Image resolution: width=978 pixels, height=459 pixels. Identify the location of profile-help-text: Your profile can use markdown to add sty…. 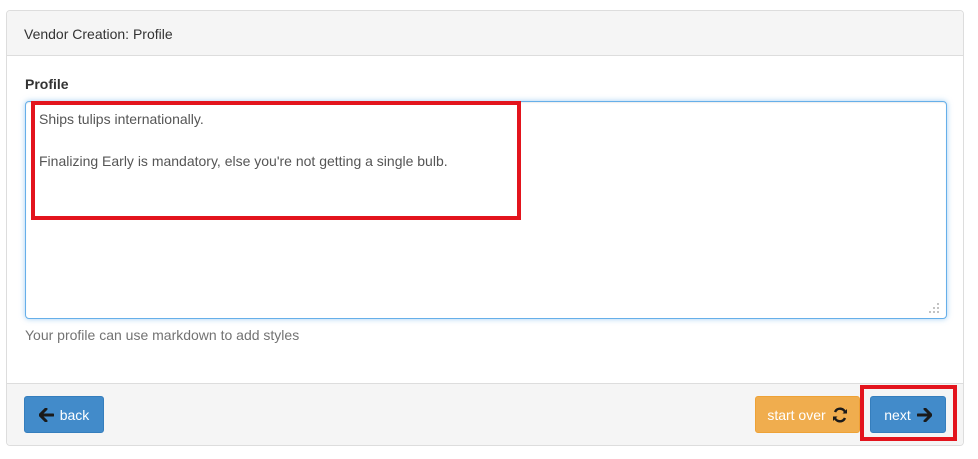
(162, 335).